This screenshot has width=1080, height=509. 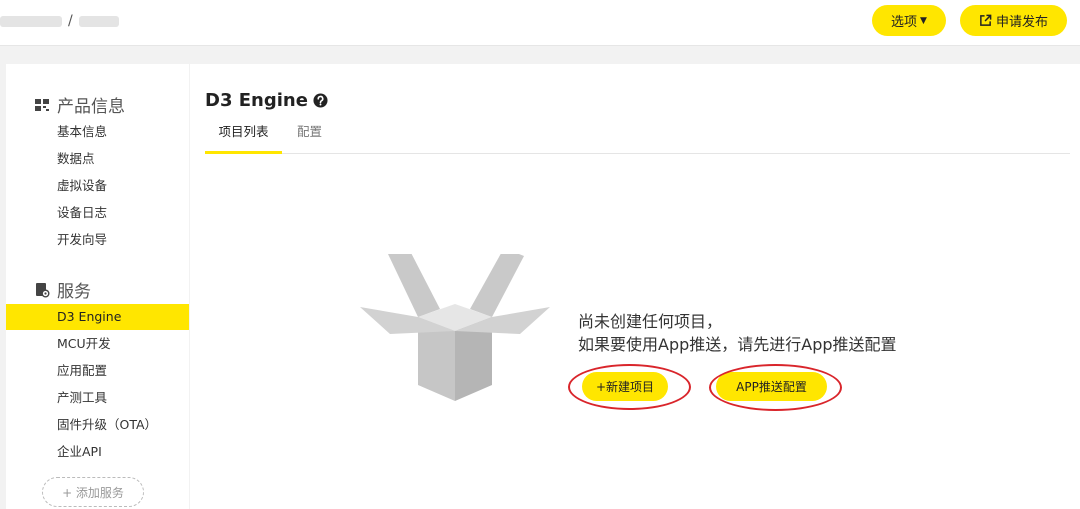 I want to click on add-service-button: + 添加服务, so click(x=93, y=492).